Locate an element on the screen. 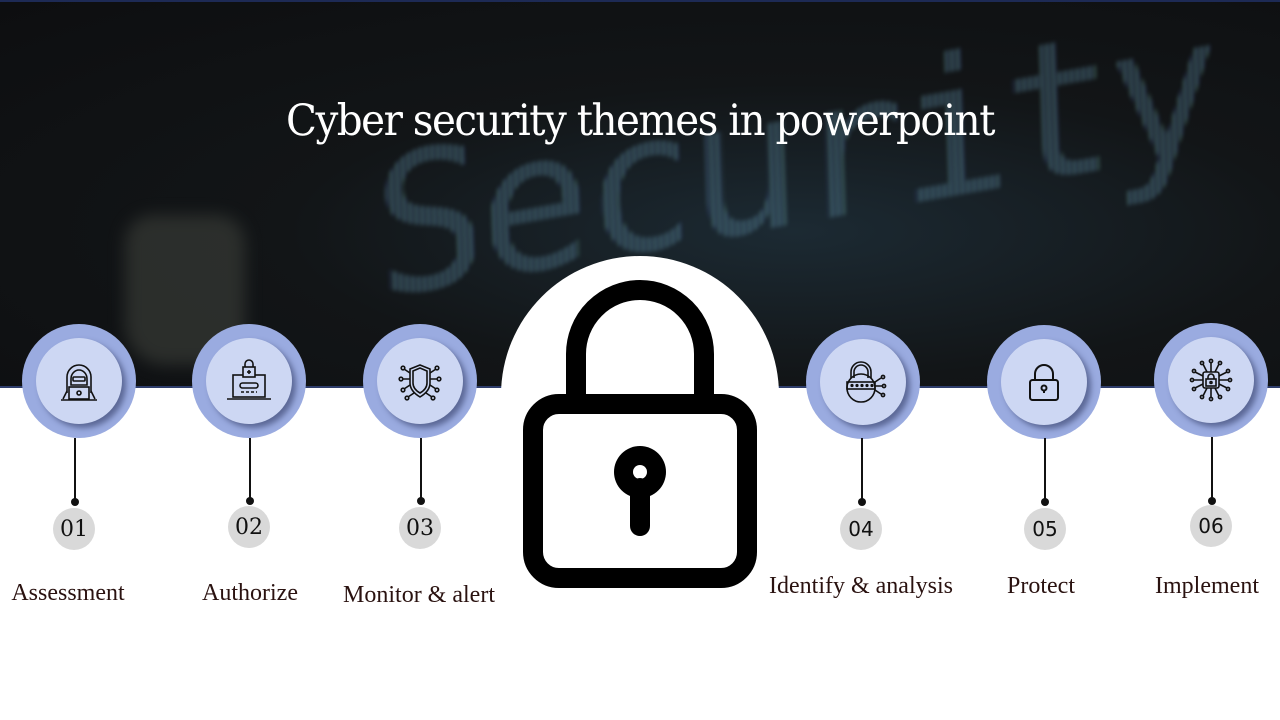 The image size is (1280, 720). step-1-connector is located at coordinates (75, 469).